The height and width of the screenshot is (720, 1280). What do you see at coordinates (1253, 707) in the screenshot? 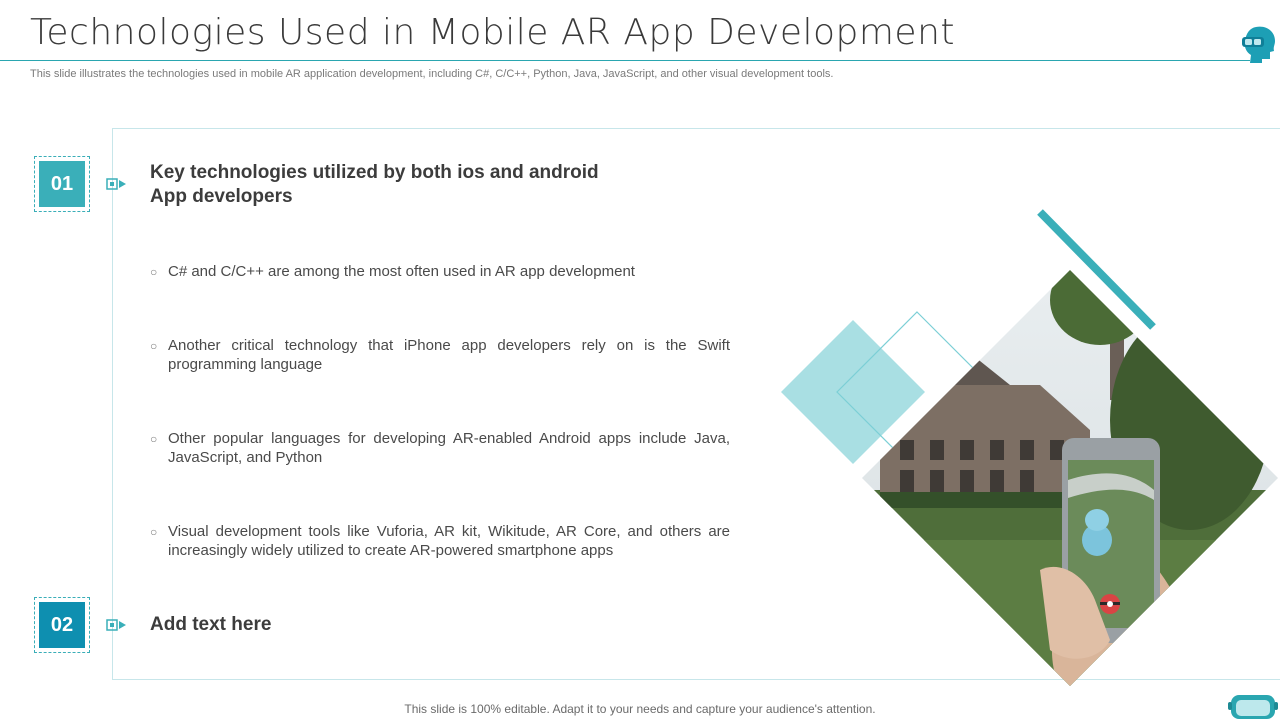
I see `vr-goggles-icon` at bounding box center [1253, 707].